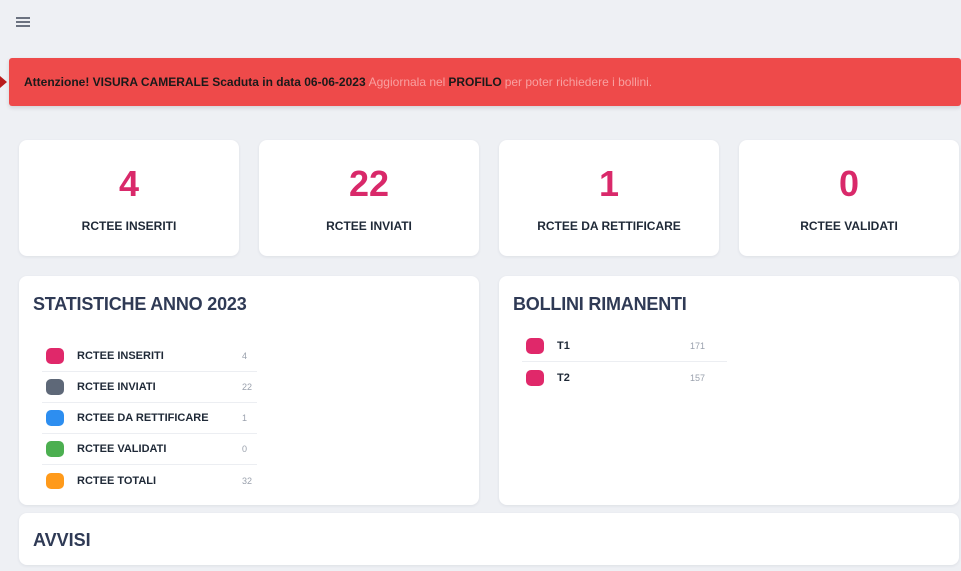 The width and height of the screenshot is (961, 571). What do you see at coordinates (117, 480) in the screenshot?
I see `legend-label: RCTEE TOTALI` at bounding box center [117, 480].